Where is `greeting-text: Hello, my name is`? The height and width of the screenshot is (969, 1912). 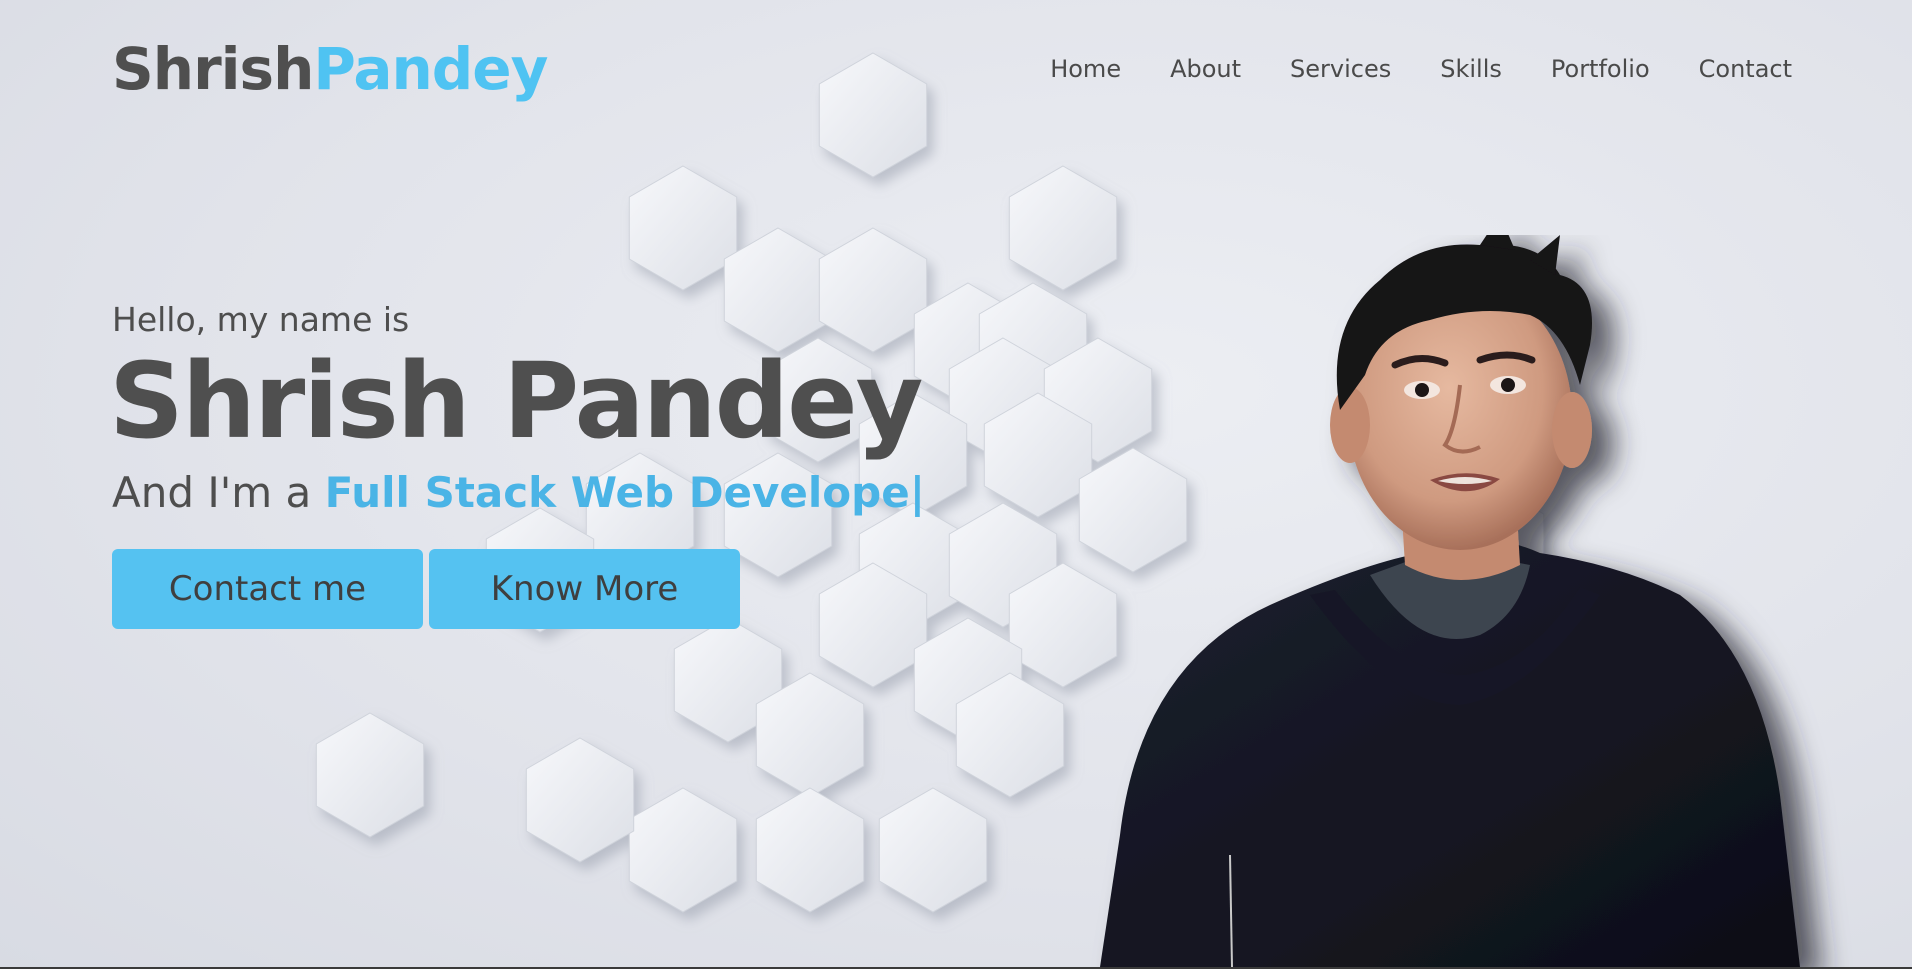 greeting-text: Hello, my name is is located at coordinates (261, 319).